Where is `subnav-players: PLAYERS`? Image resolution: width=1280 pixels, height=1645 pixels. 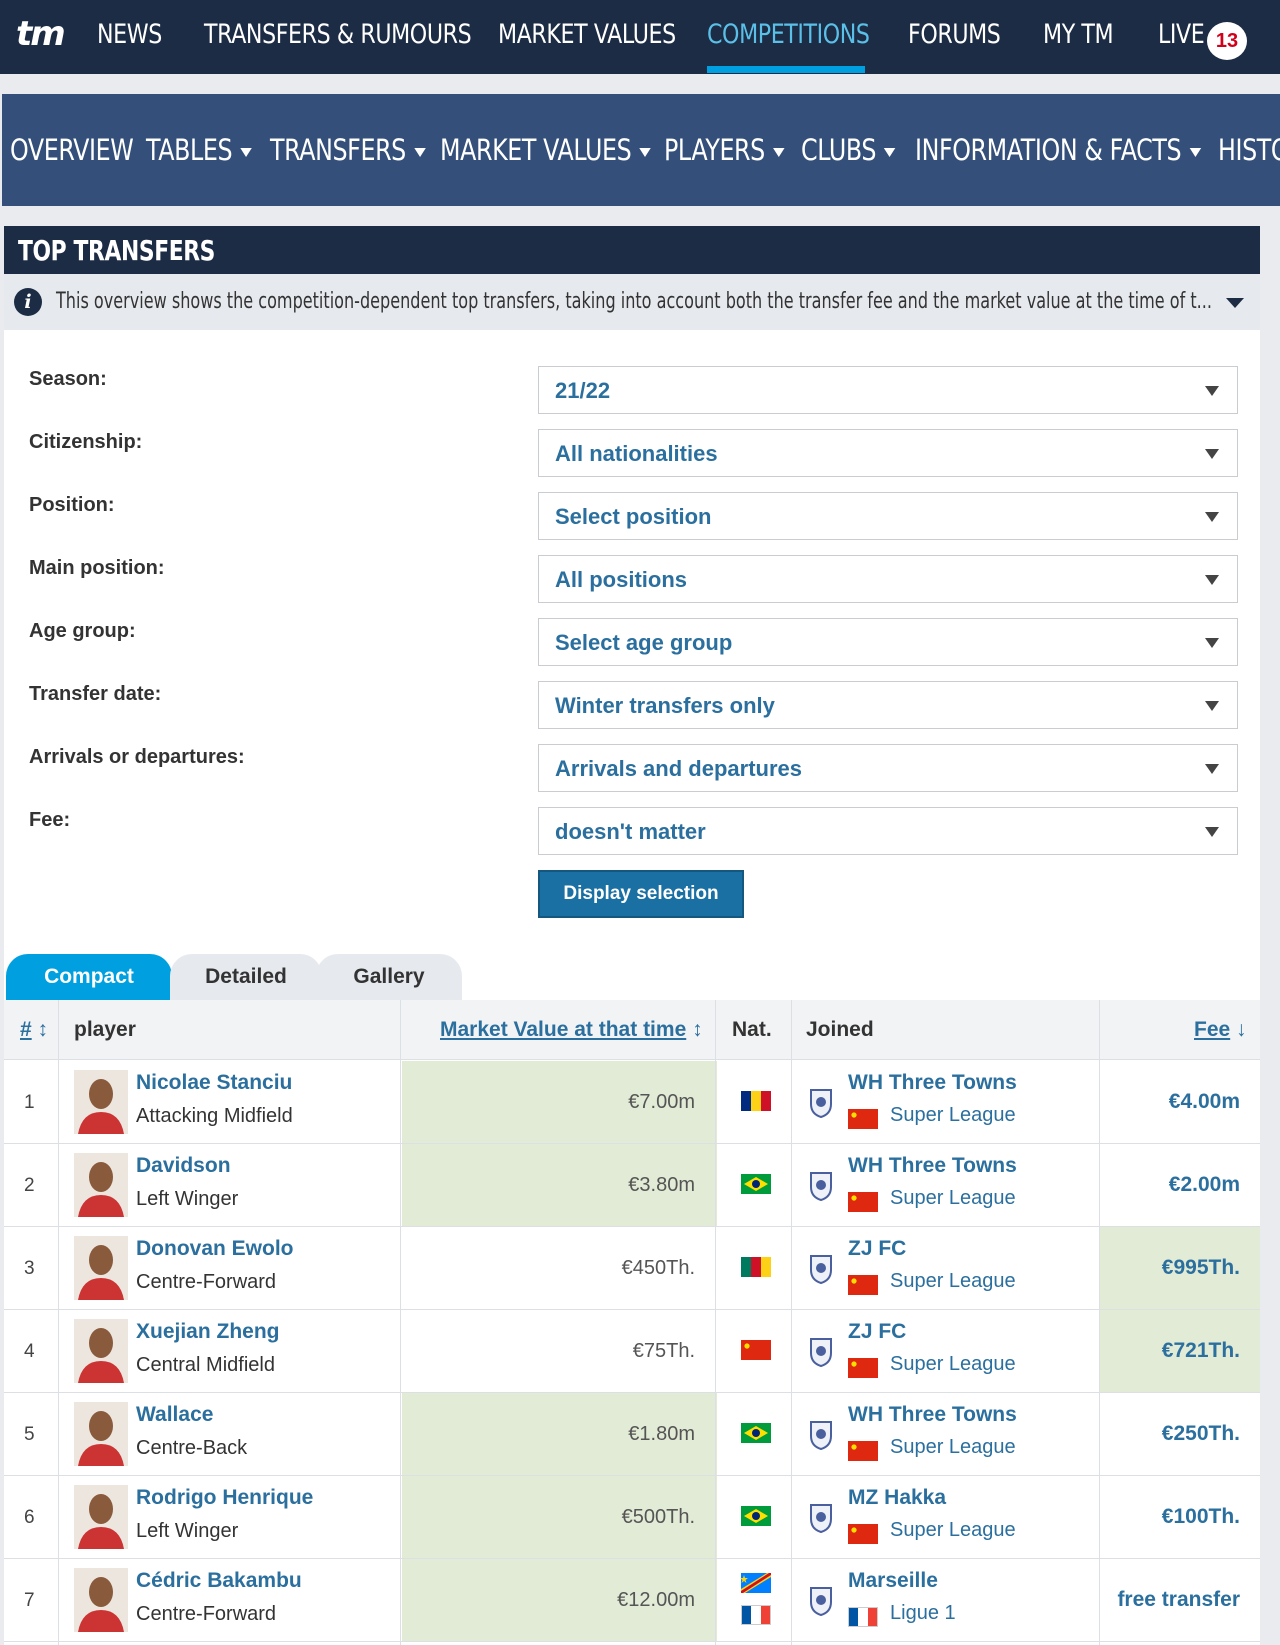
subnav-players: PLAYERS is located at coordinates (724, 150).